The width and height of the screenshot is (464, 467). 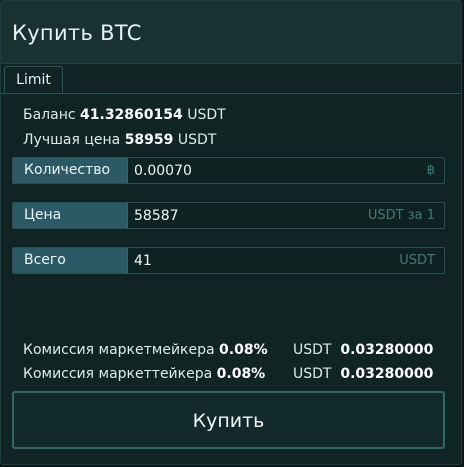 I want to click on total-label: Всего, so click(x=70, y=260).